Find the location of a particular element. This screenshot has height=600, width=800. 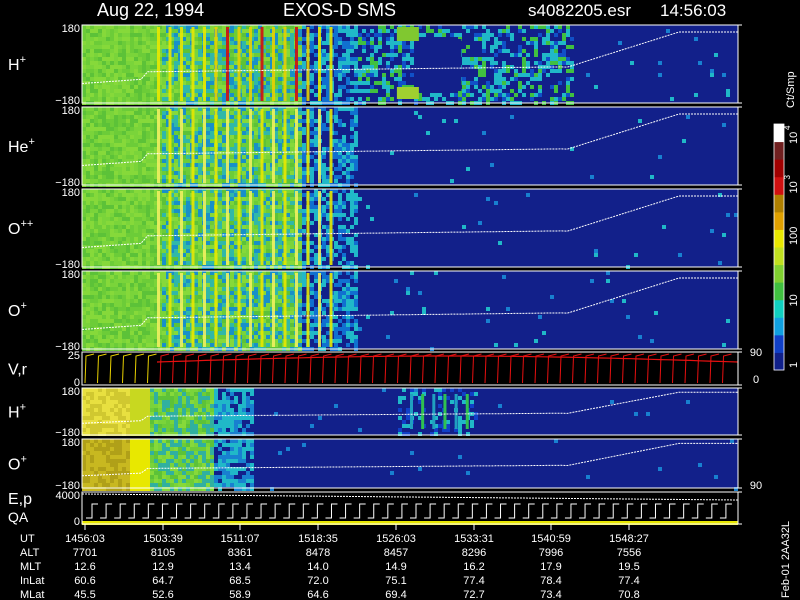

orbit-cell: 64.6 is located at coordinates (317, 594).